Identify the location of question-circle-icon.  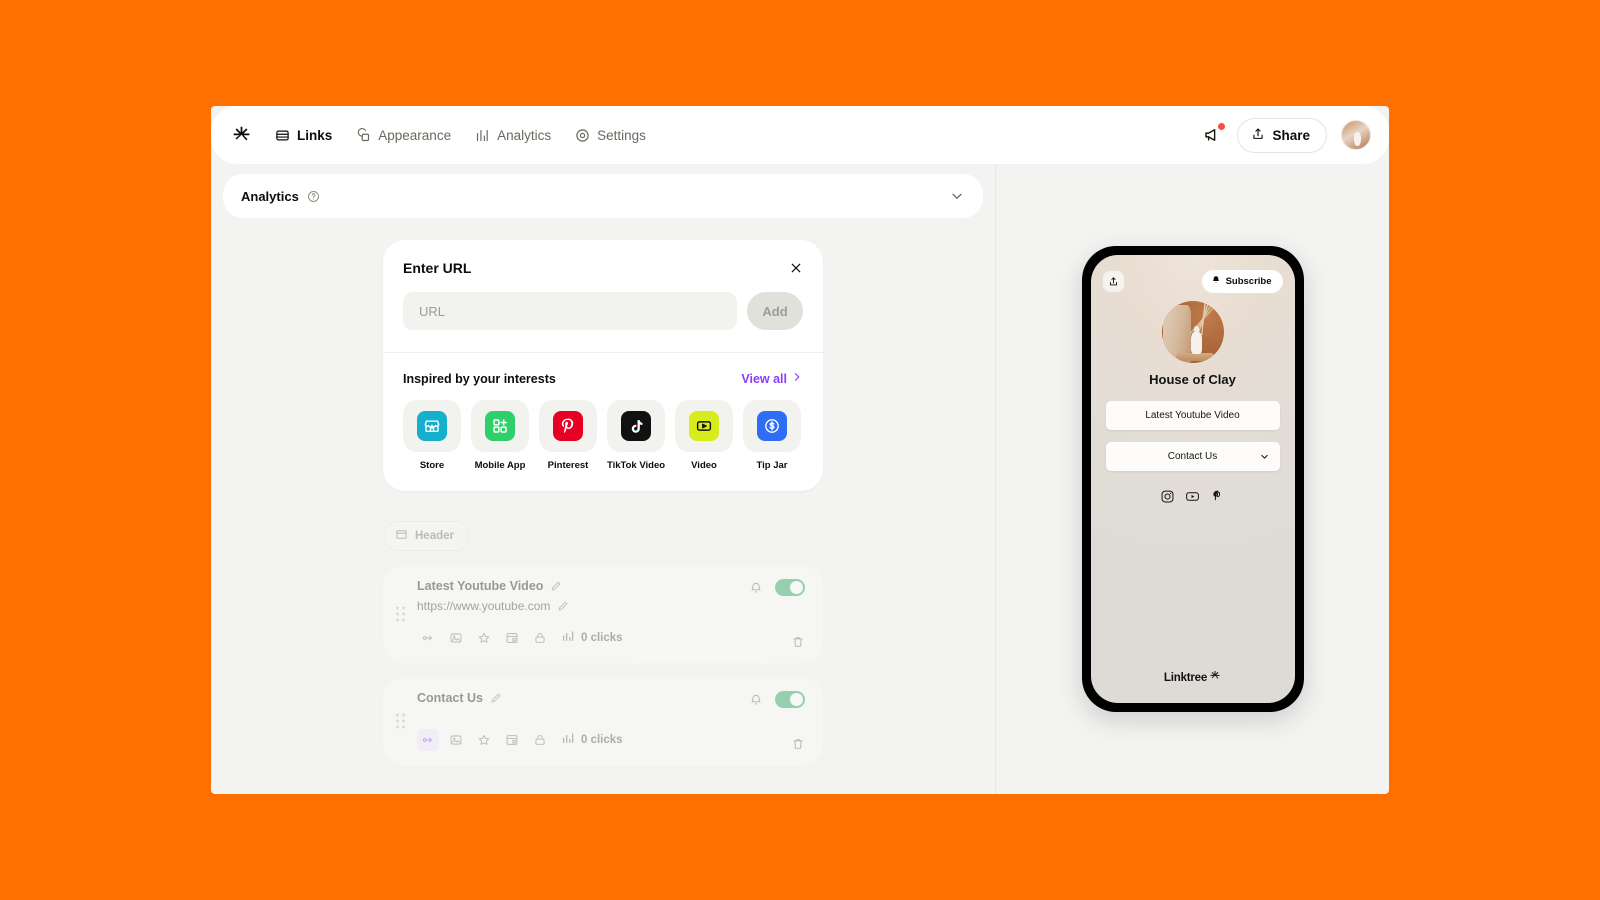
(313, 196).